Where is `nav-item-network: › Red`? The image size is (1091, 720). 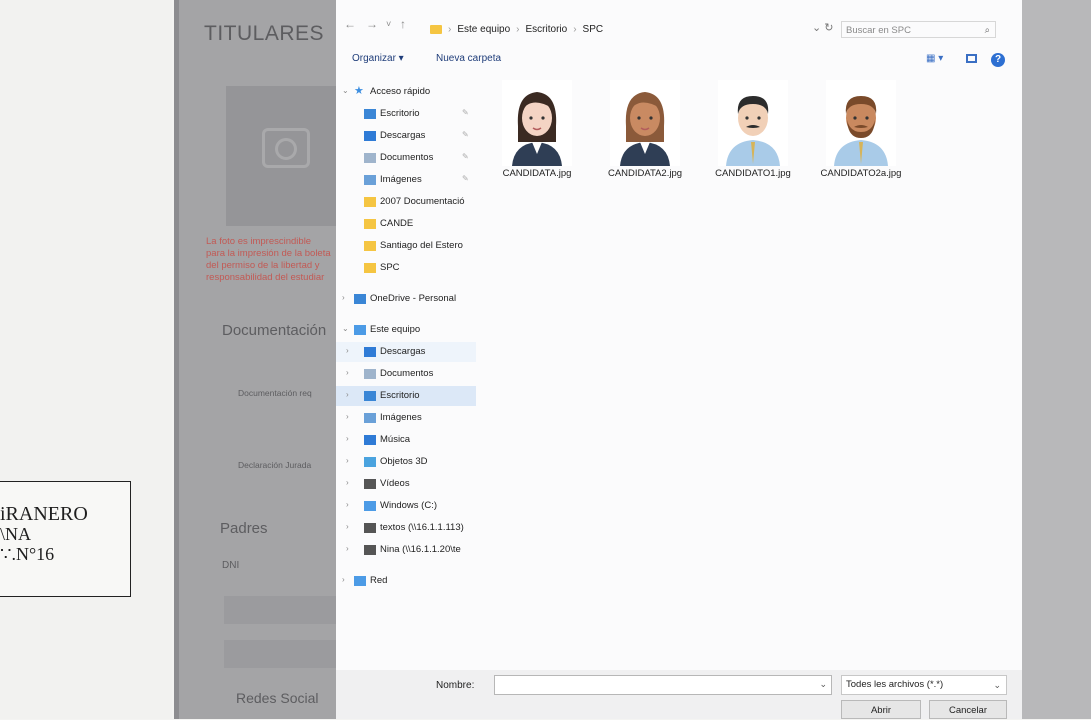
nav-item-network: › Red is located at coordinates (406, 581).